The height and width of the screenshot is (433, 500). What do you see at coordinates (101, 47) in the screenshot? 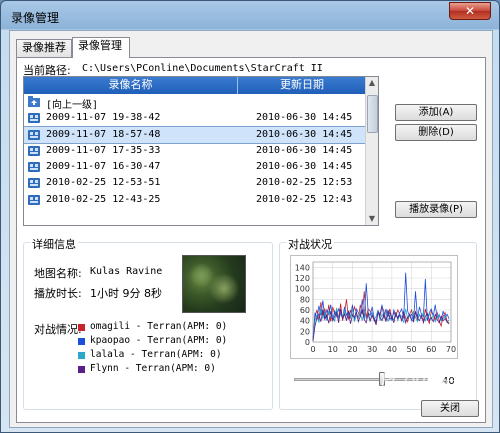
I see `tab-manage: 录像管理` at bounding box center [101, 47].